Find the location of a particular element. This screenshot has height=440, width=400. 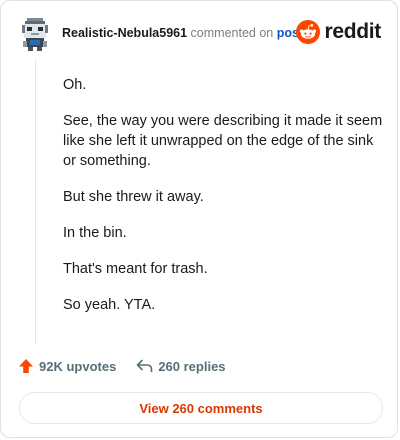

reply-arrow-icon is located at coordinates (145, 366).